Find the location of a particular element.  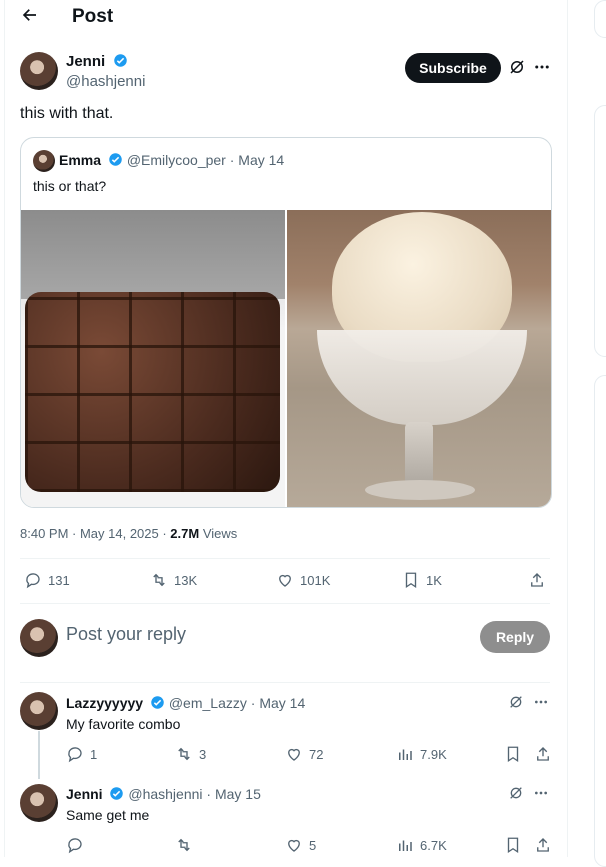

reply-button: Reply is located at coordinates (515, 637).